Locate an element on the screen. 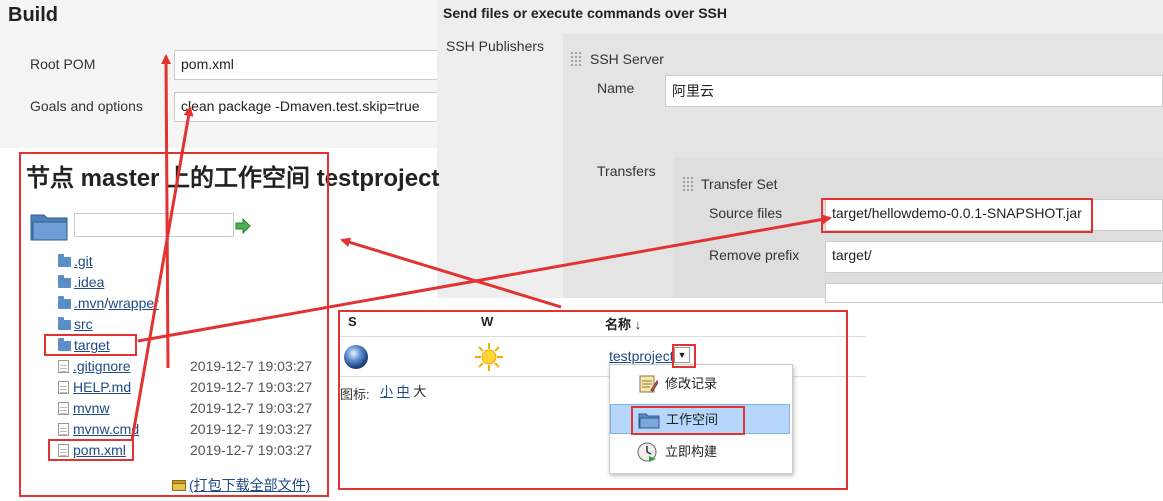  arrow-pom-to-rootpom is located at coordinates (162, 273).